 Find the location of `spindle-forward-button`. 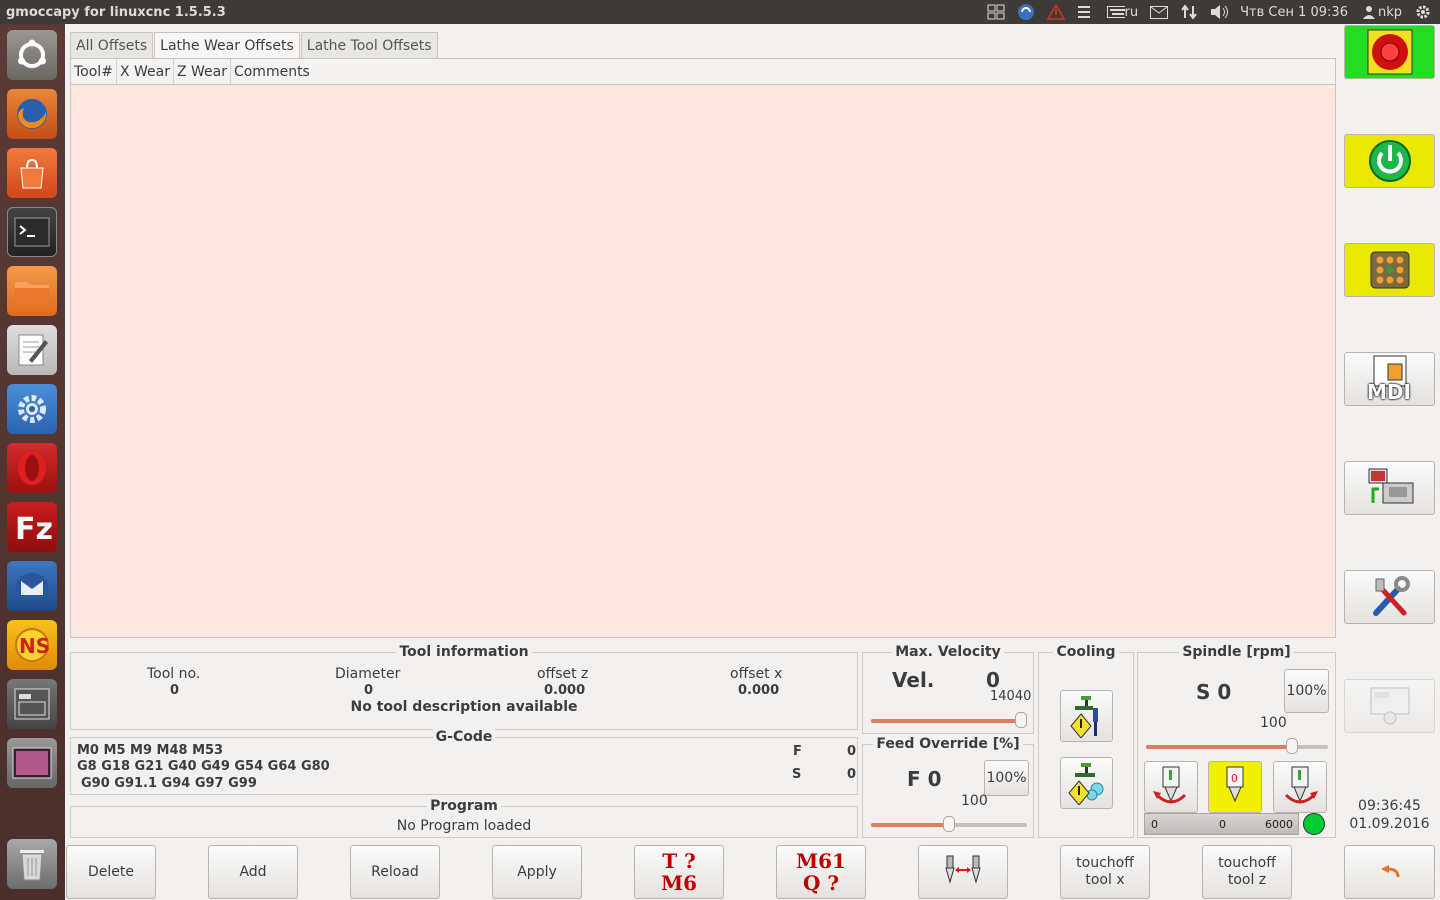

spindle-forward-button is located at coordinates (1171, 787).